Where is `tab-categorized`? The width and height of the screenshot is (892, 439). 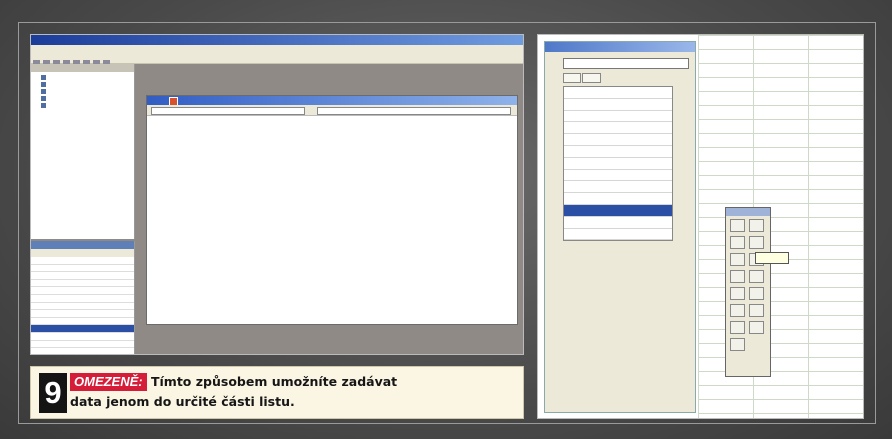
tab-categorized is located at coordinates (592, 78).